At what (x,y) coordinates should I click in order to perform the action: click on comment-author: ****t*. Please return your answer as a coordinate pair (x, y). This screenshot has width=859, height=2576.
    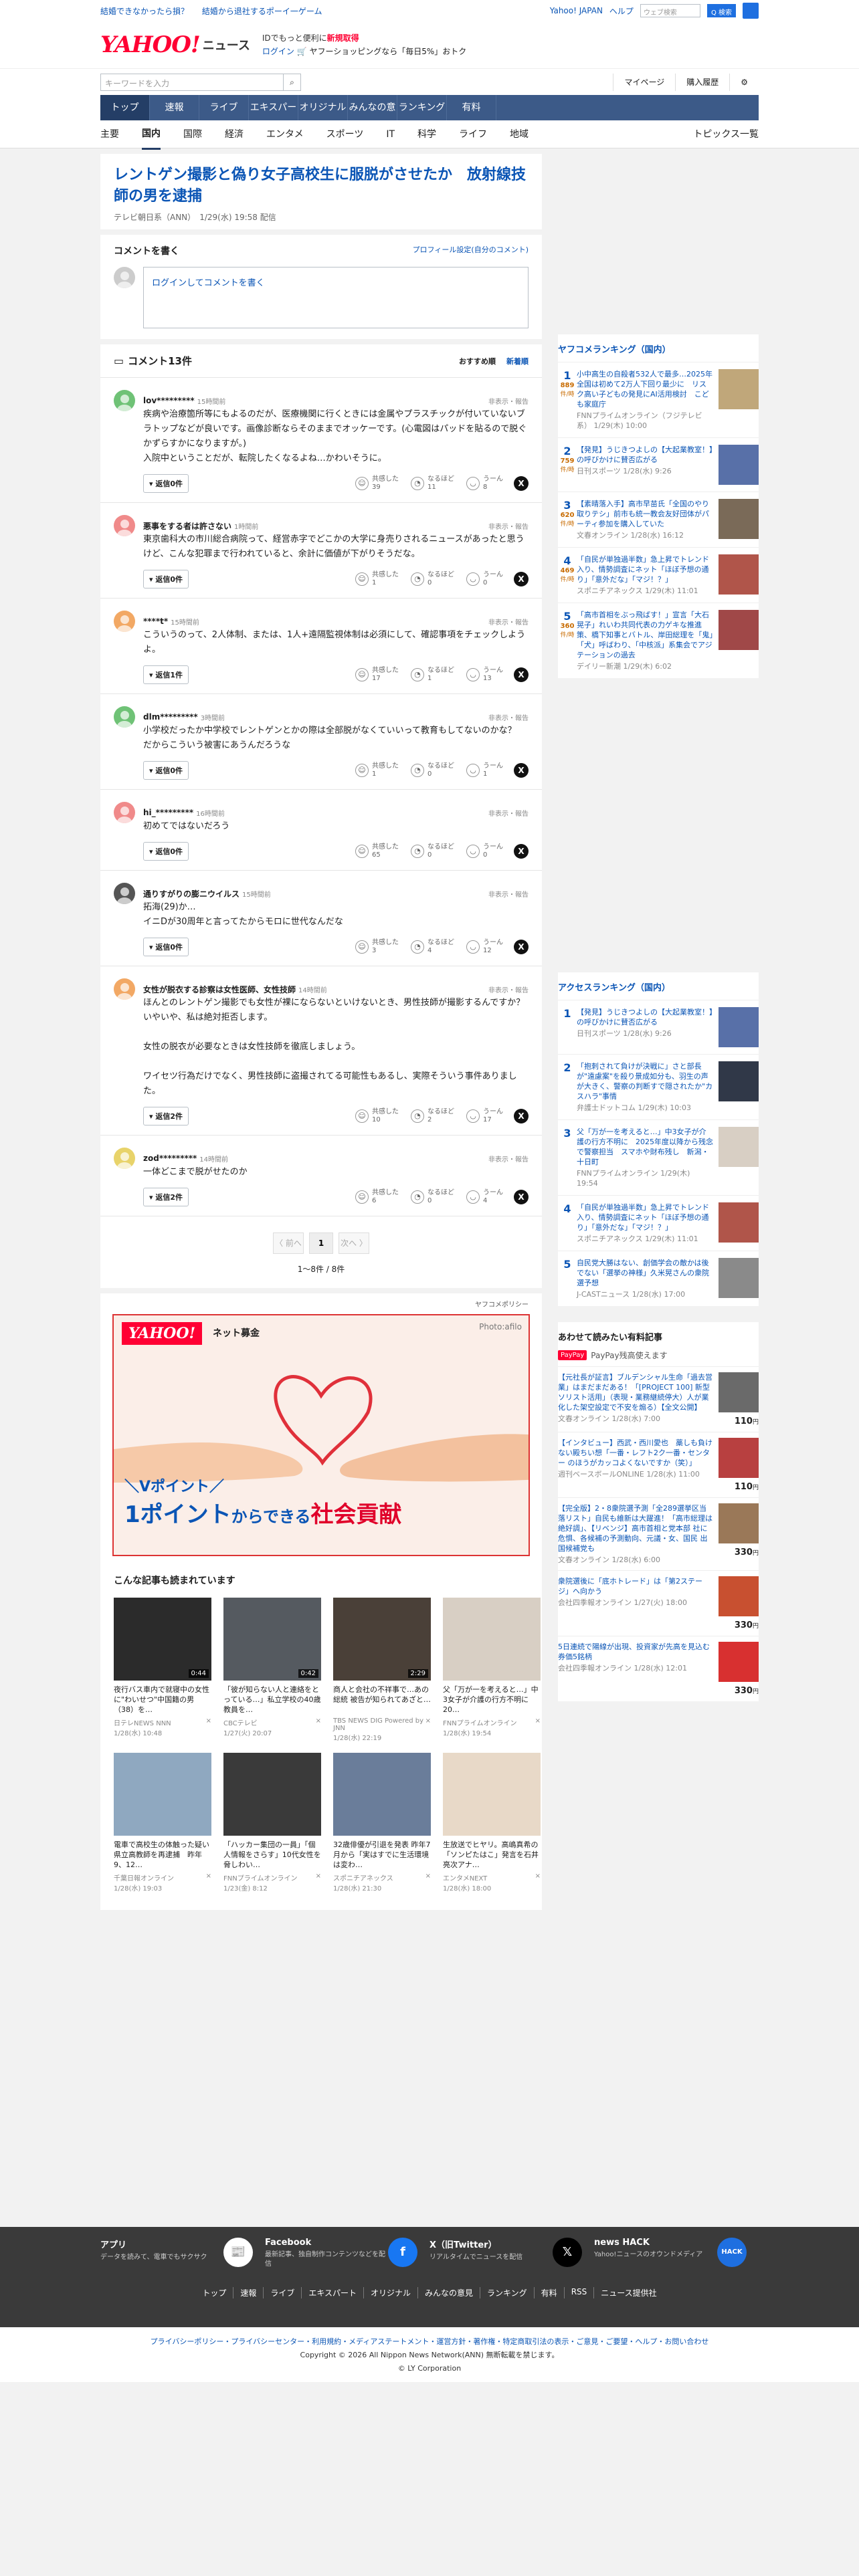
    Looking at the image, I should click on (155, 621).